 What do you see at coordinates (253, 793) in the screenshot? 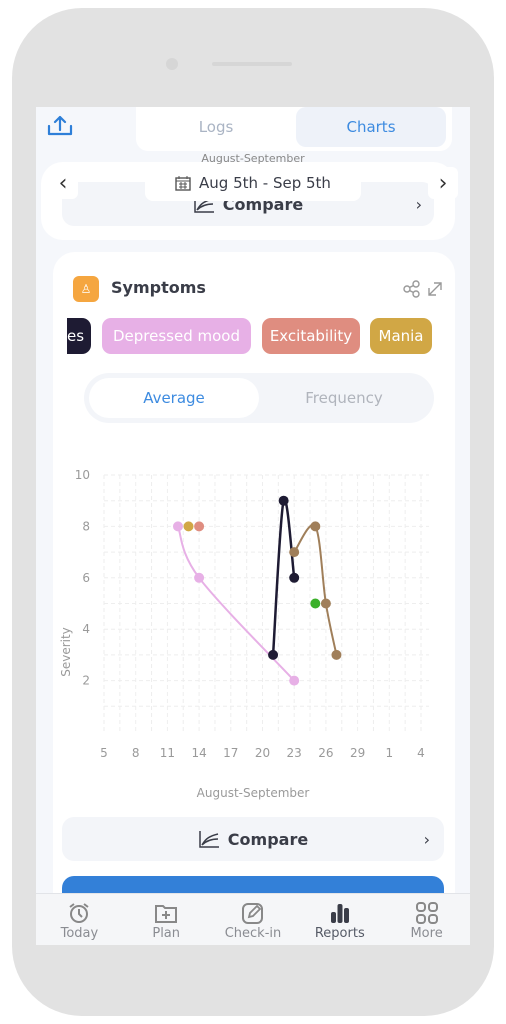
I see `x-axis-label: August-September` at bounding box center [253, 793].